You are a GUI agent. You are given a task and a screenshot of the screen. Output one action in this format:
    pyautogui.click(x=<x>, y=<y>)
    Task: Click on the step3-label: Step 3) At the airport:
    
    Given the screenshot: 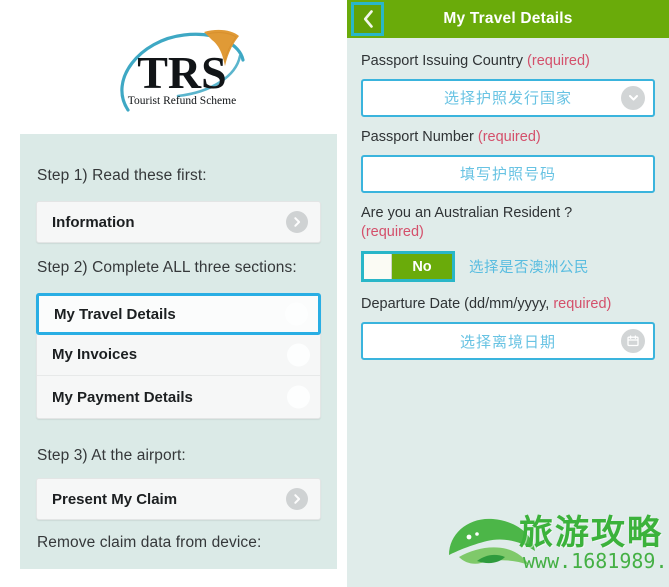 What is the action you would take?
    pyautogui.click(x=111, y=455)
    